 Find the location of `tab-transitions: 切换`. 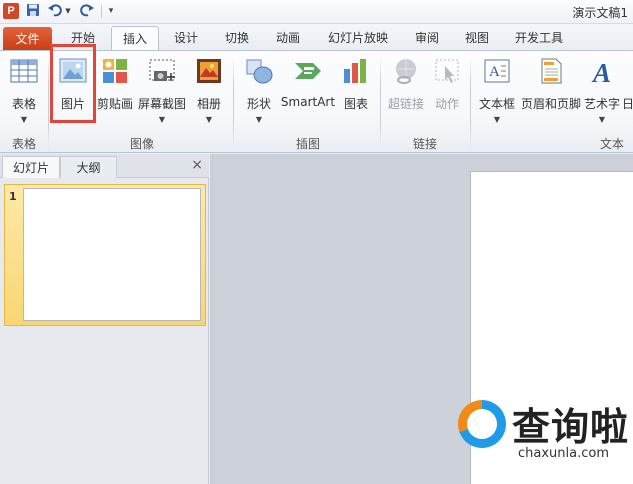

tab-transitions: 切换 is located at coordinates (237, 38).